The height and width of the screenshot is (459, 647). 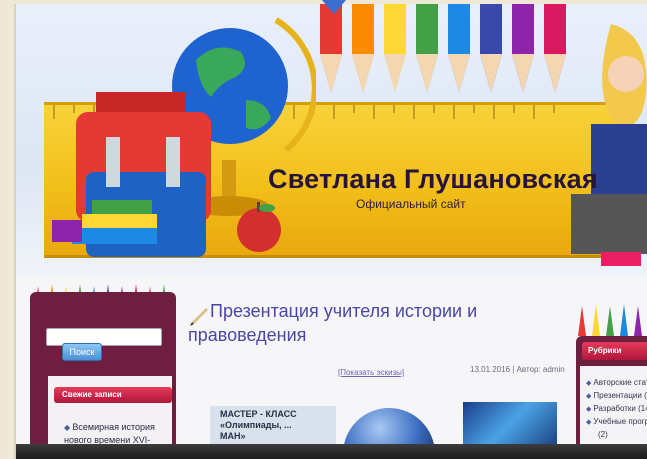 I want to click on monitor-bezel, so click(x=331, y=451).